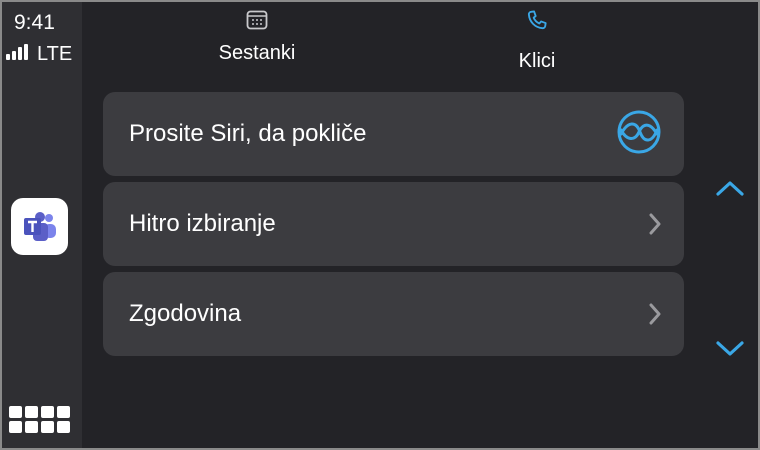  Describe the element at coordinates (393, 314) in the screenshot. I see `list-item-history: Zgodovina` at that location.